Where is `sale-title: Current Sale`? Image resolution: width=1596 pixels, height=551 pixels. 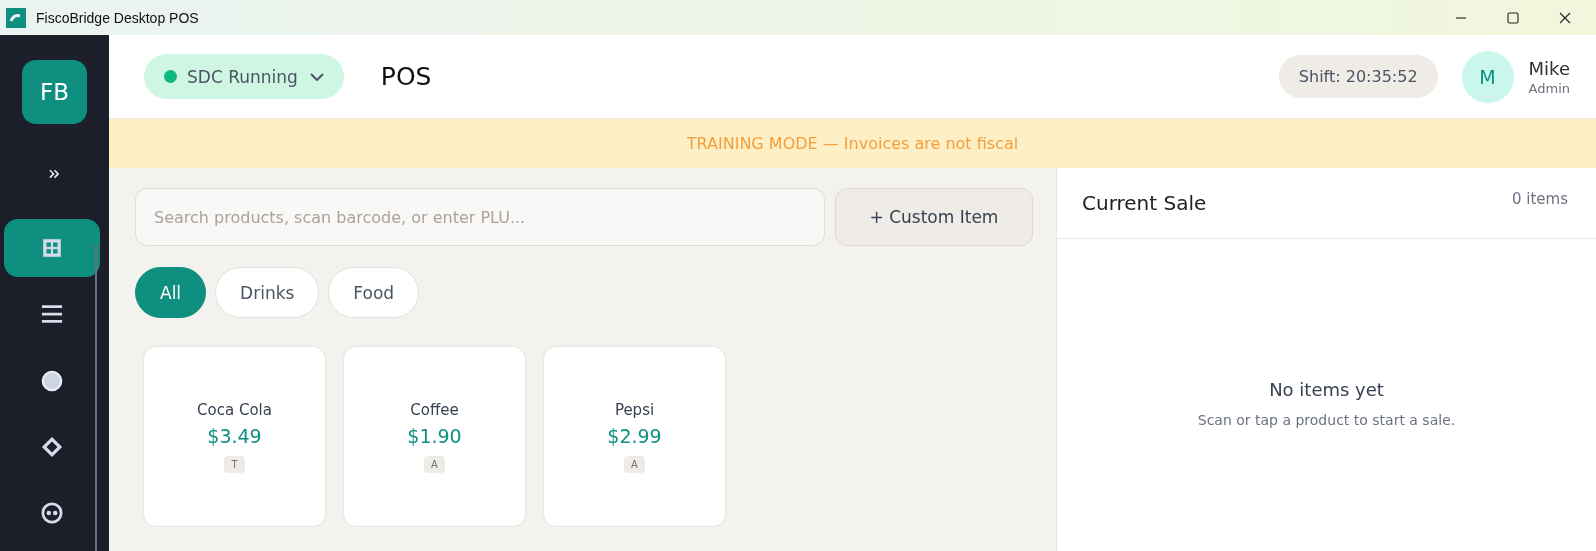 sale-title: Current Sale is located at coordinates (1144, 203).